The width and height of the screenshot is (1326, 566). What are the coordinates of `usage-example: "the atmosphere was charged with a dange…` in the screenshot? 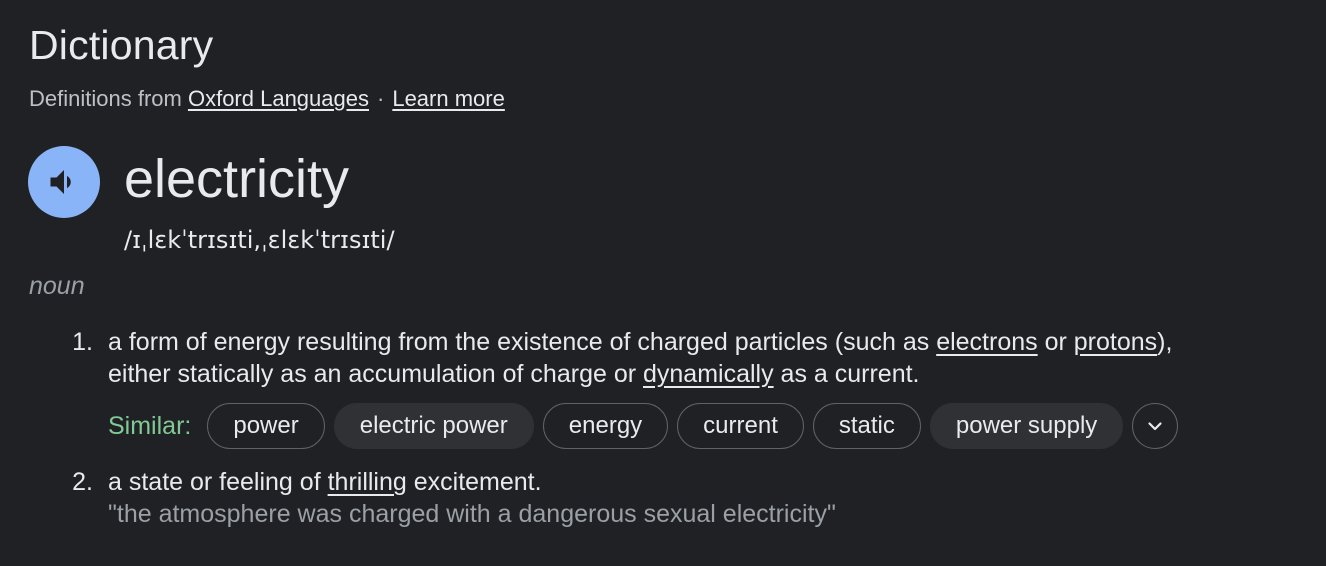 It's located at (472, 514).